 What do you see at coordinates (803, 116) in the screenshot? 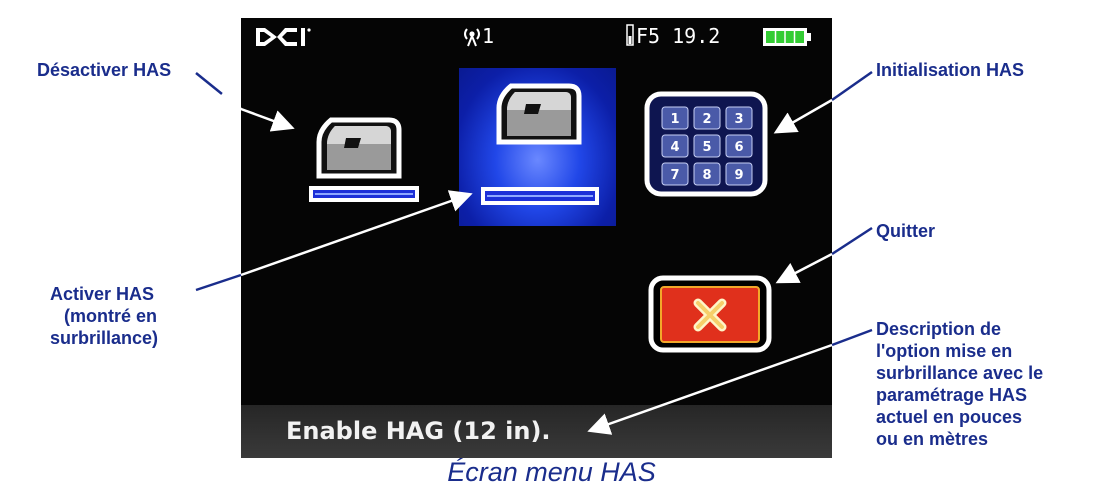
I see `arrow-init-has-tip` at bounding box center [803, 116].